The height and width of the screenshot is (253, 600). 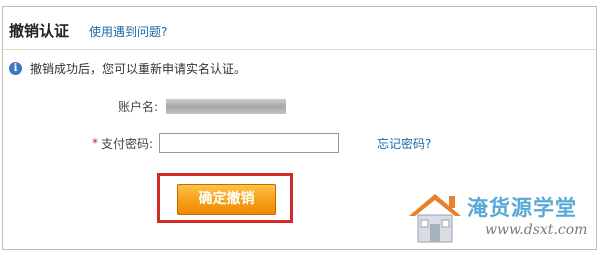 I want to click on password-row: * 支付密码:, so click(x=216, y=143).